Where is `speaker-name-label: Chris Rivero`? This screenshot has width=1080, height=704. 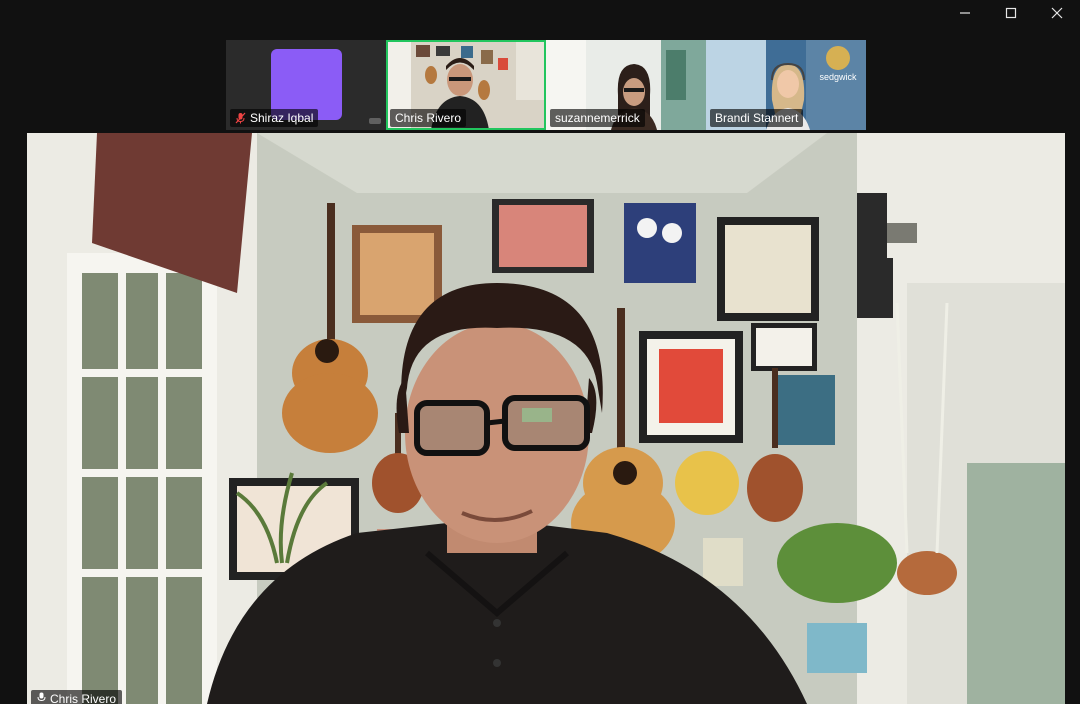 speaker-name-label: Chris Rivero is located at coordinates (77, 697).